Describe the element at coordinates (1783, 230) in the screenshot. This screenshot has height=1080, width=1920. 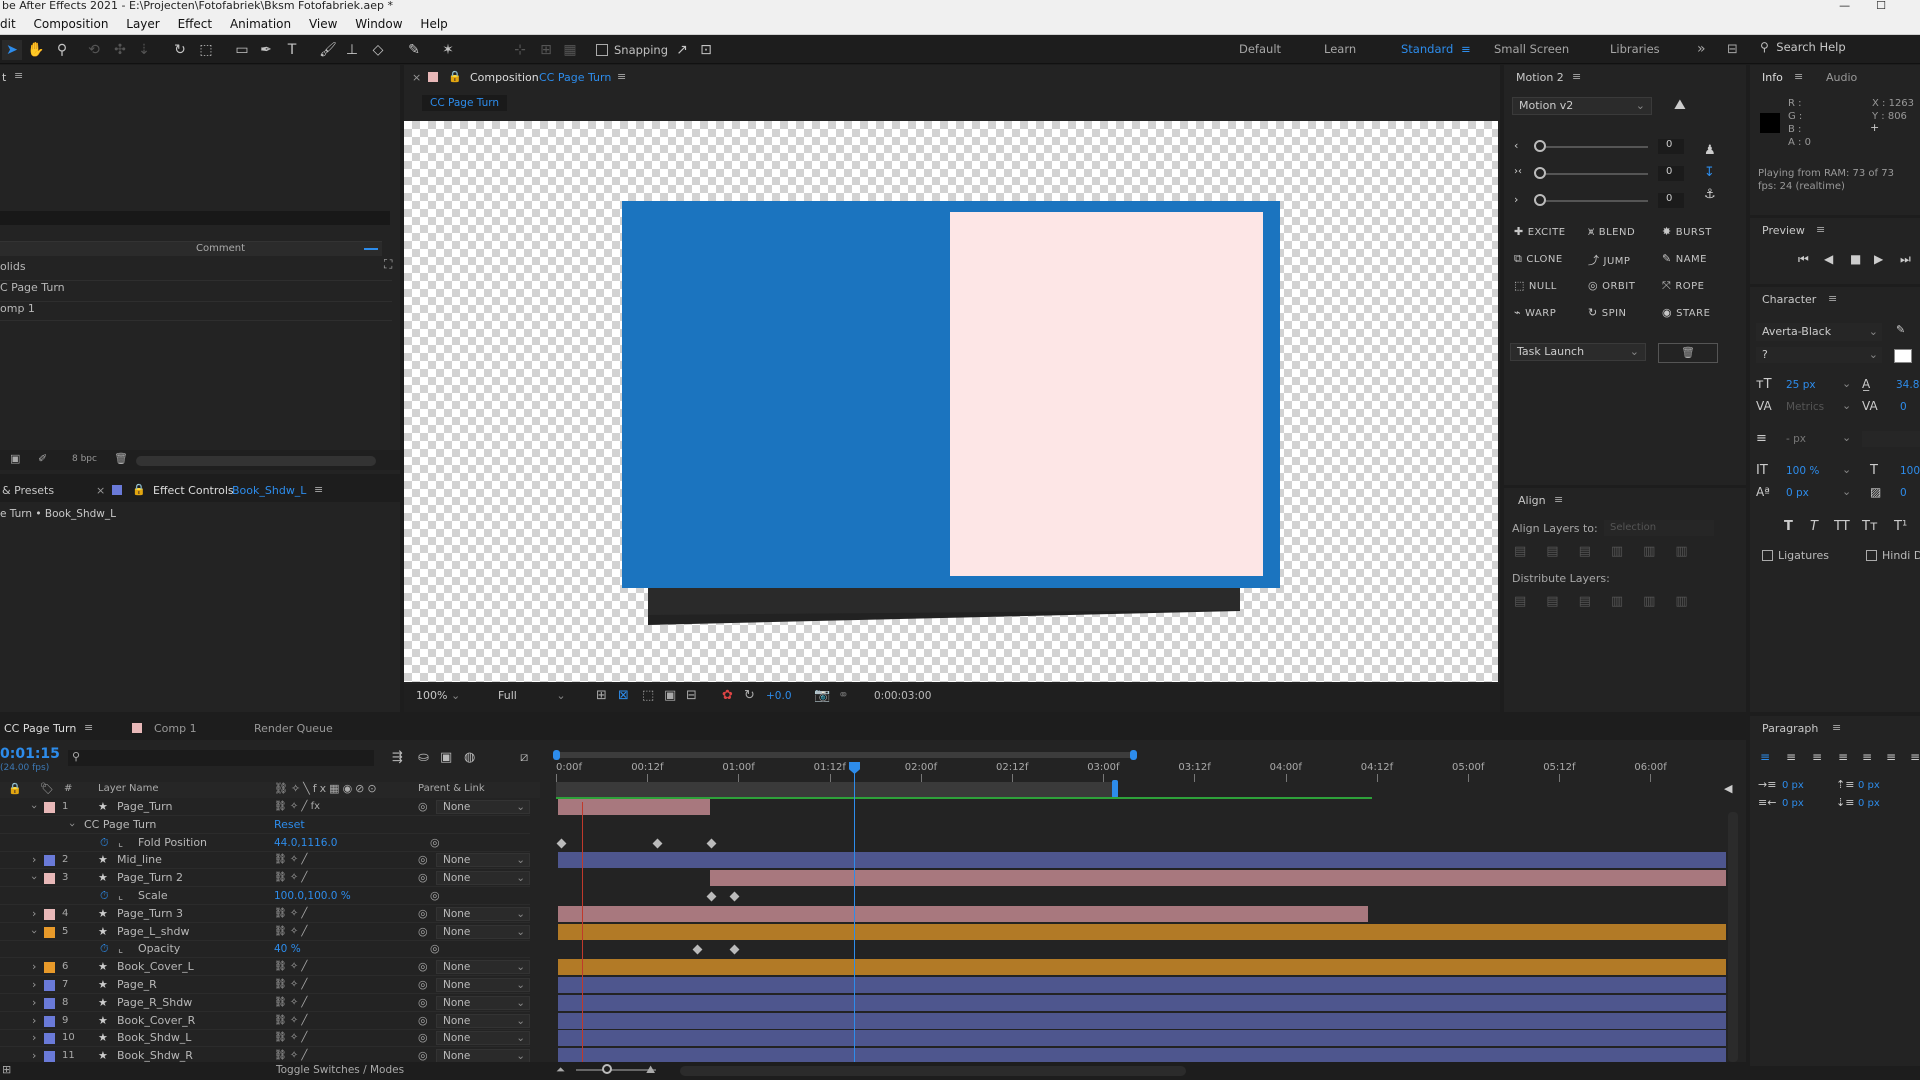
I see `preview-tab: Preview` at that location.